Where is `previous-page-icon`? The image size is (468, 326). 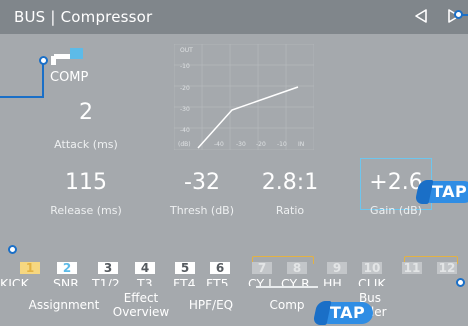
previous-page-icon is located at coordinates (421, 16).